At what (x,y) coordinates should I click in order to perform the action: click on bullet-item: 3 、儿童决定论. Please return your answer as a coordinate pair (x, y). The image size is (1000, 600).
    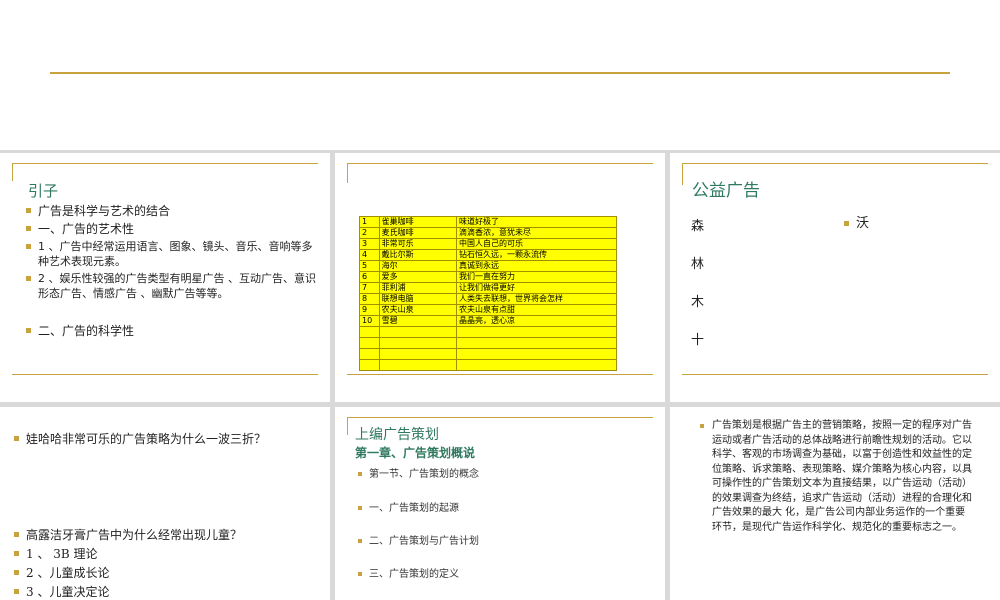
    Looking at the image, I should click on (170, 592).